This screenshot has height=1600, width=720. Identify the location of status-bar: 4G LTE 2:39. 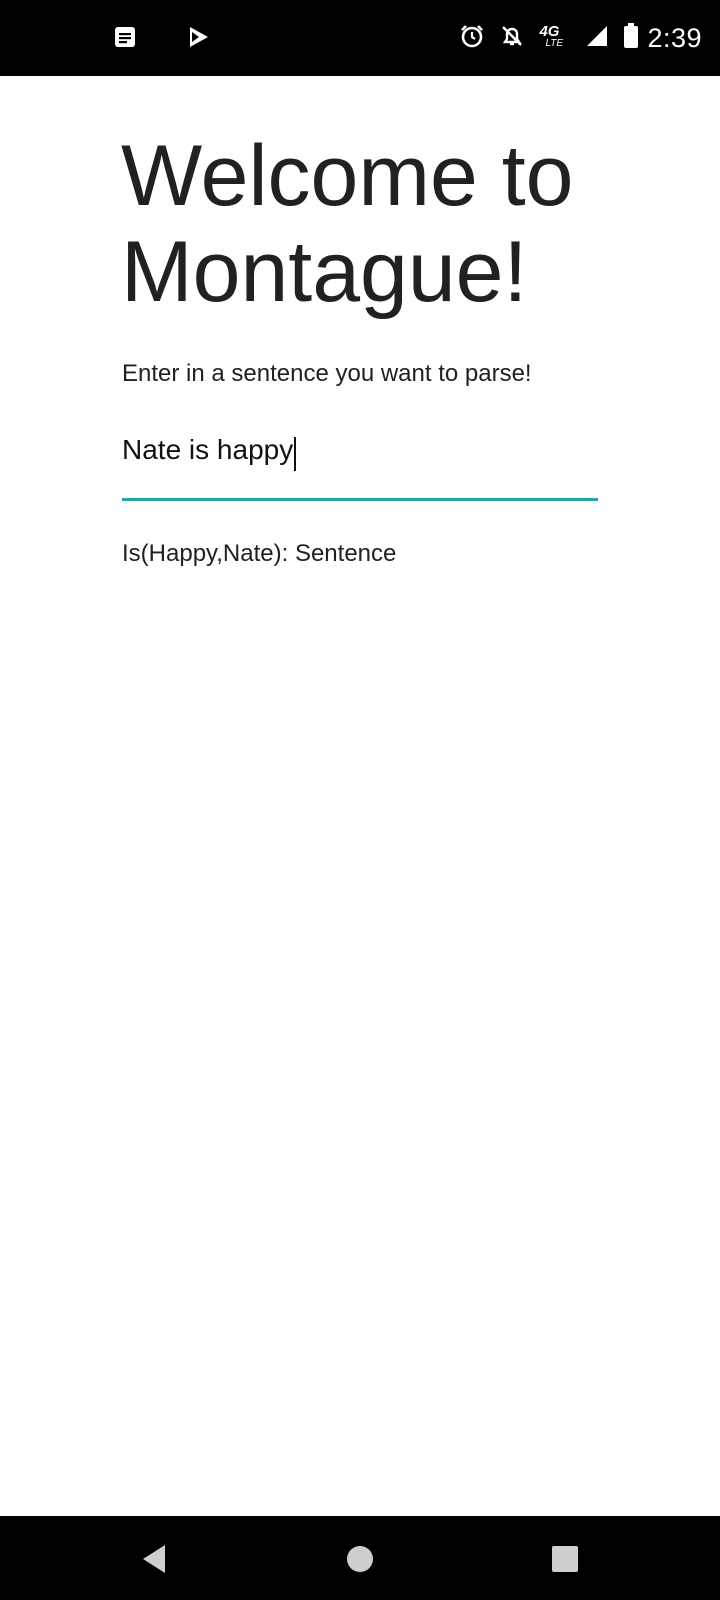
(360, 38).